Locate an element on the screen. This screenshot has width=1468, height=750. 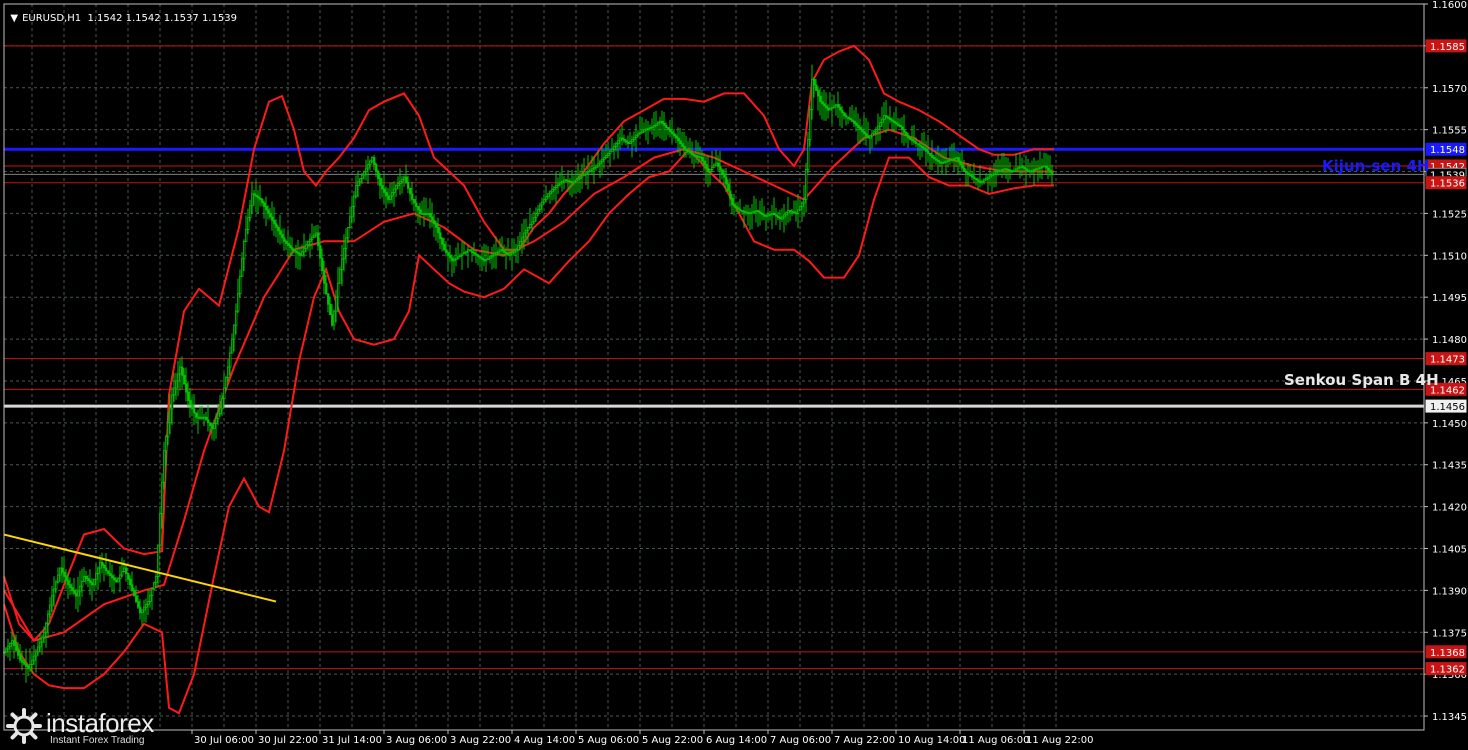
symbol-dropdown-icon: ▼ is located at coordinates (14, 18).